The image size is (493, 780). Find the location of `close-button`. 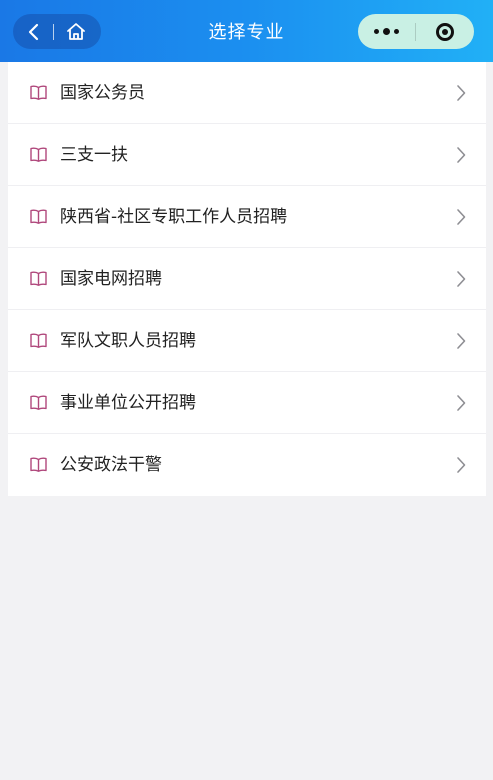

close-button is located at coordinates (445, 31).